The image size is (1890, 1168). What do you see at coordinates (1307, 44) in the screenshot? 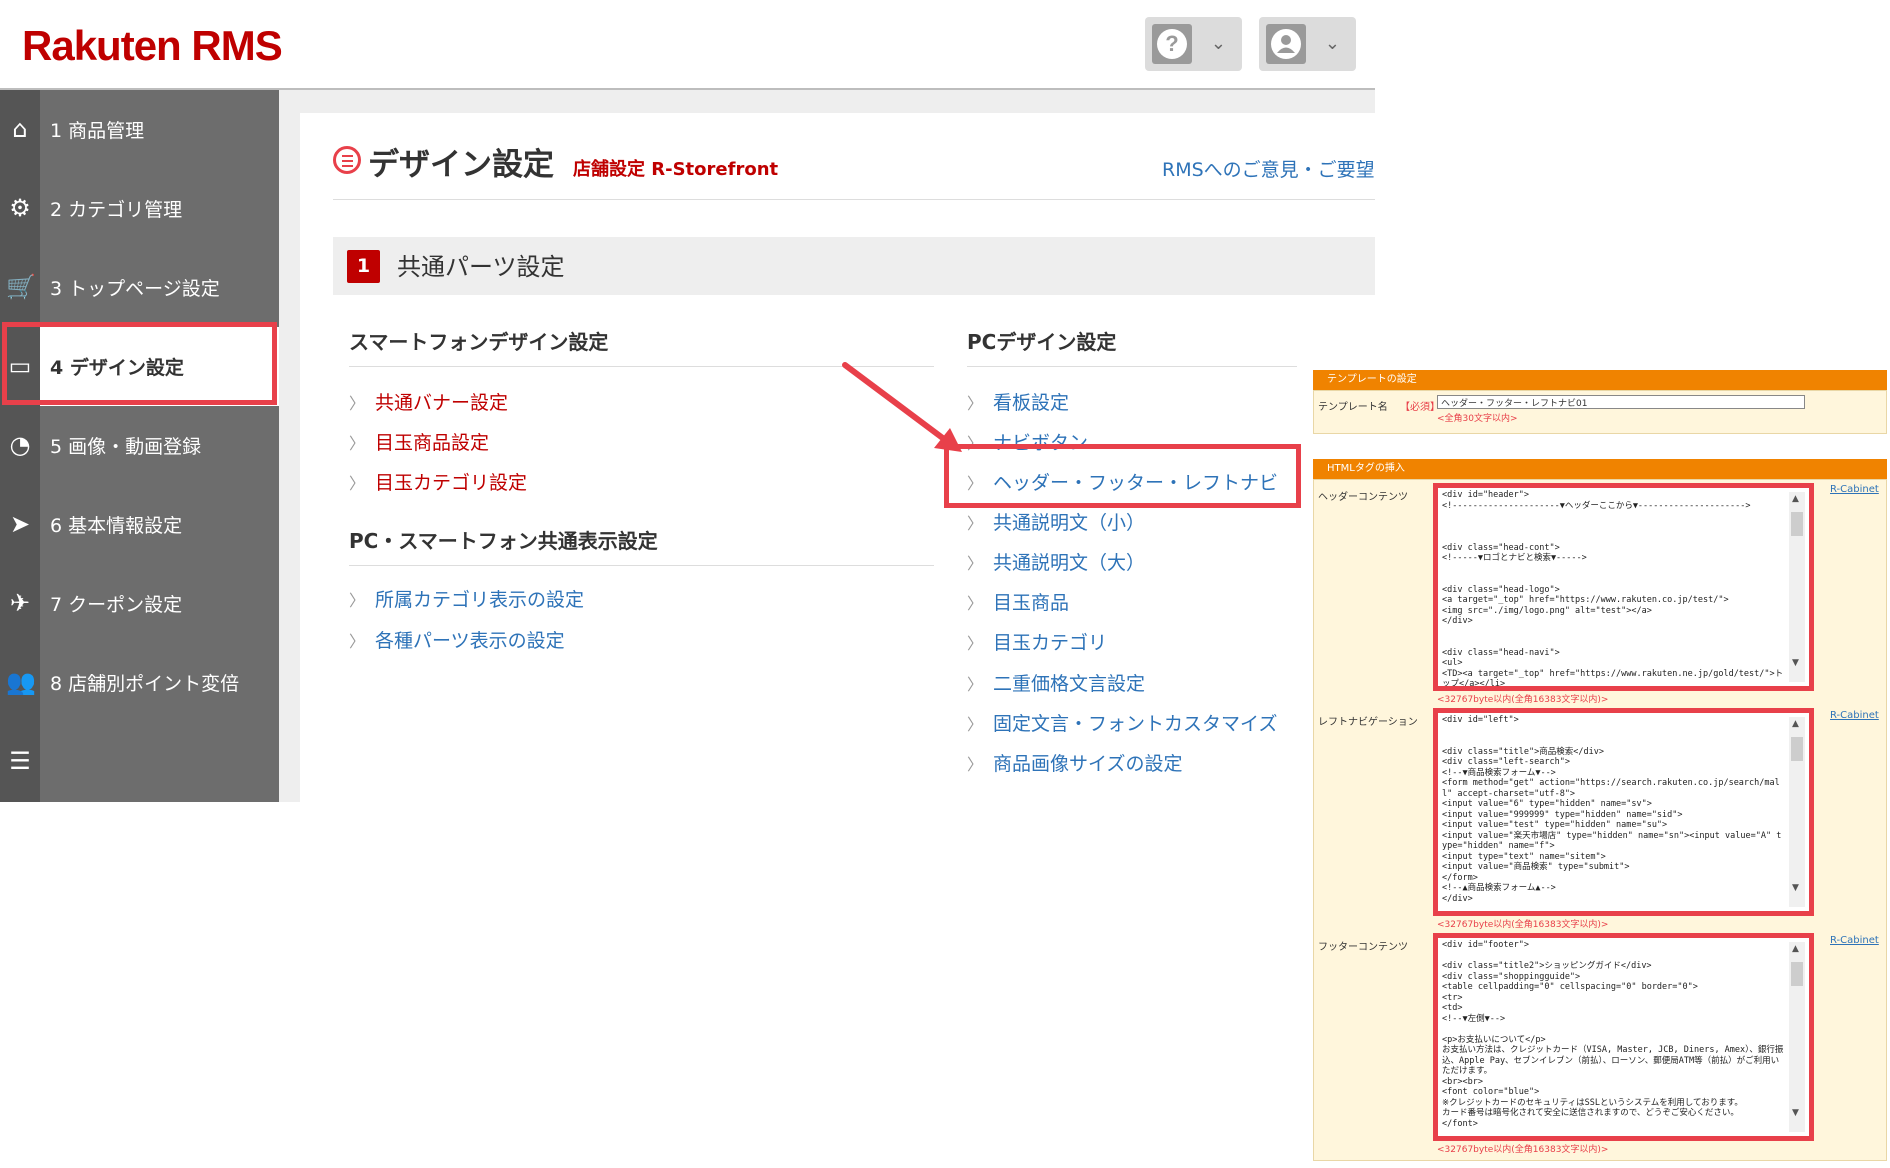
I see `user-menu-button: ⌄` at bounding box center [1307, 44].